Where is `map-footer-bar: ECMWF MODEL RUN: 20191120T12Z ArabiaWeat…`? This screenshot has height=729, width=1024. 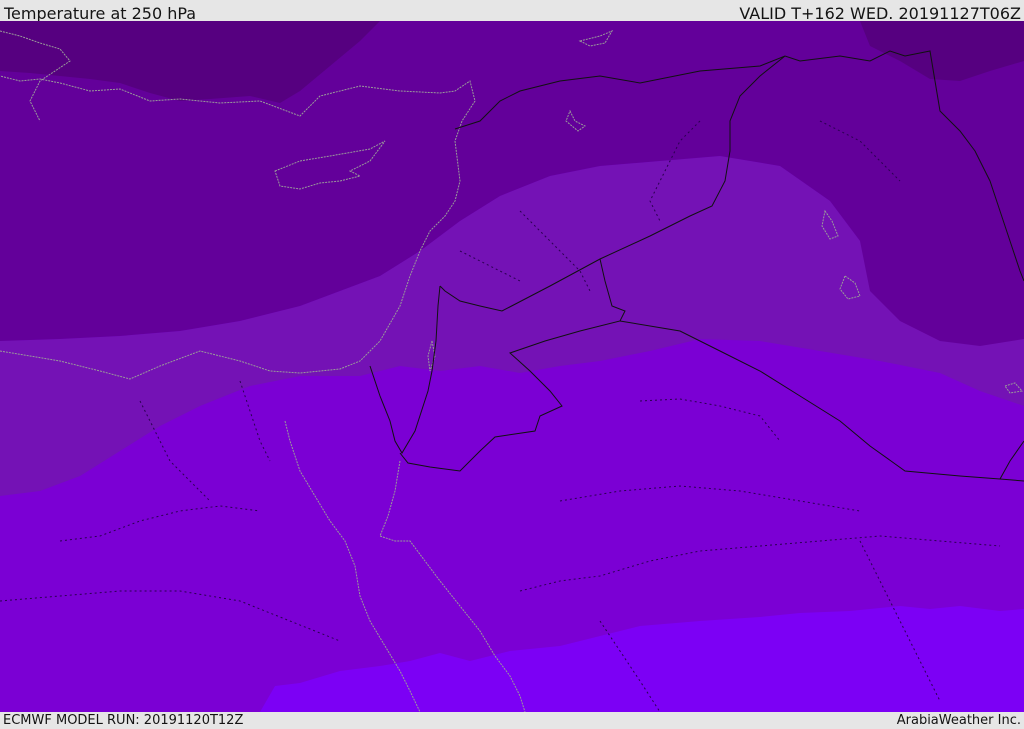
map-footer-bar: ECMWF MODEL RUN: 20191120T12Z ArabiaWeat… is located at coordinates (512, 720).